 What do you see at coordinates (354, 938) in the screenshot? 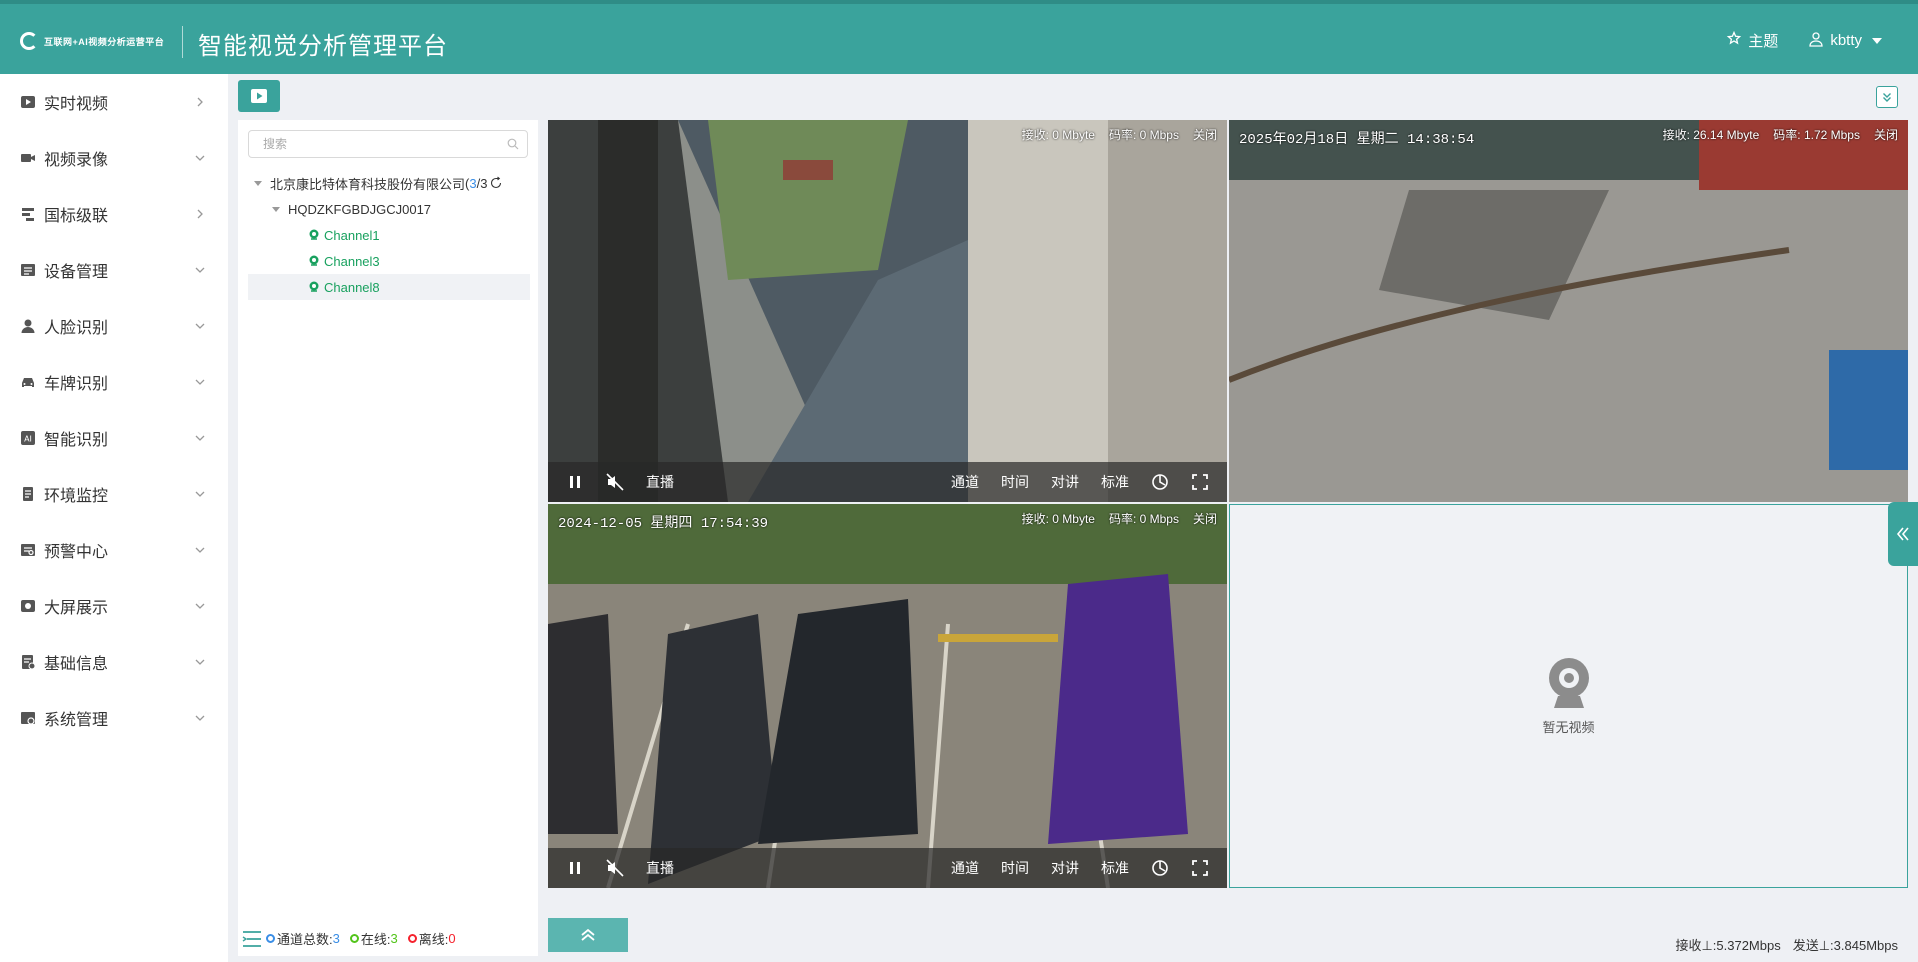
I see `online-dot-icon` at bounding box center [354, 938].